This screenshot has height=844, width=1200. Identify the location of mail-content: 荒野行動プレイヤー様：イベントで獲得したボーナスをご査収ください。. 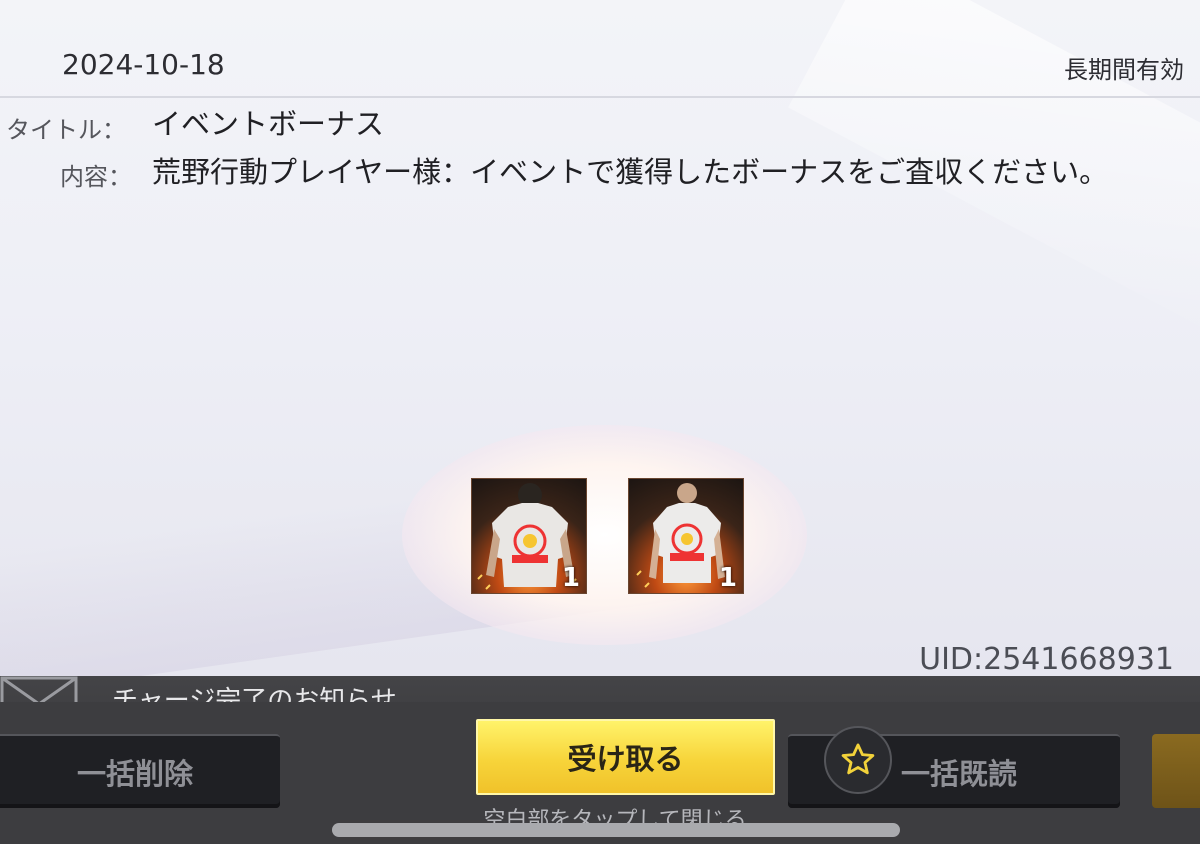
(630, 172).